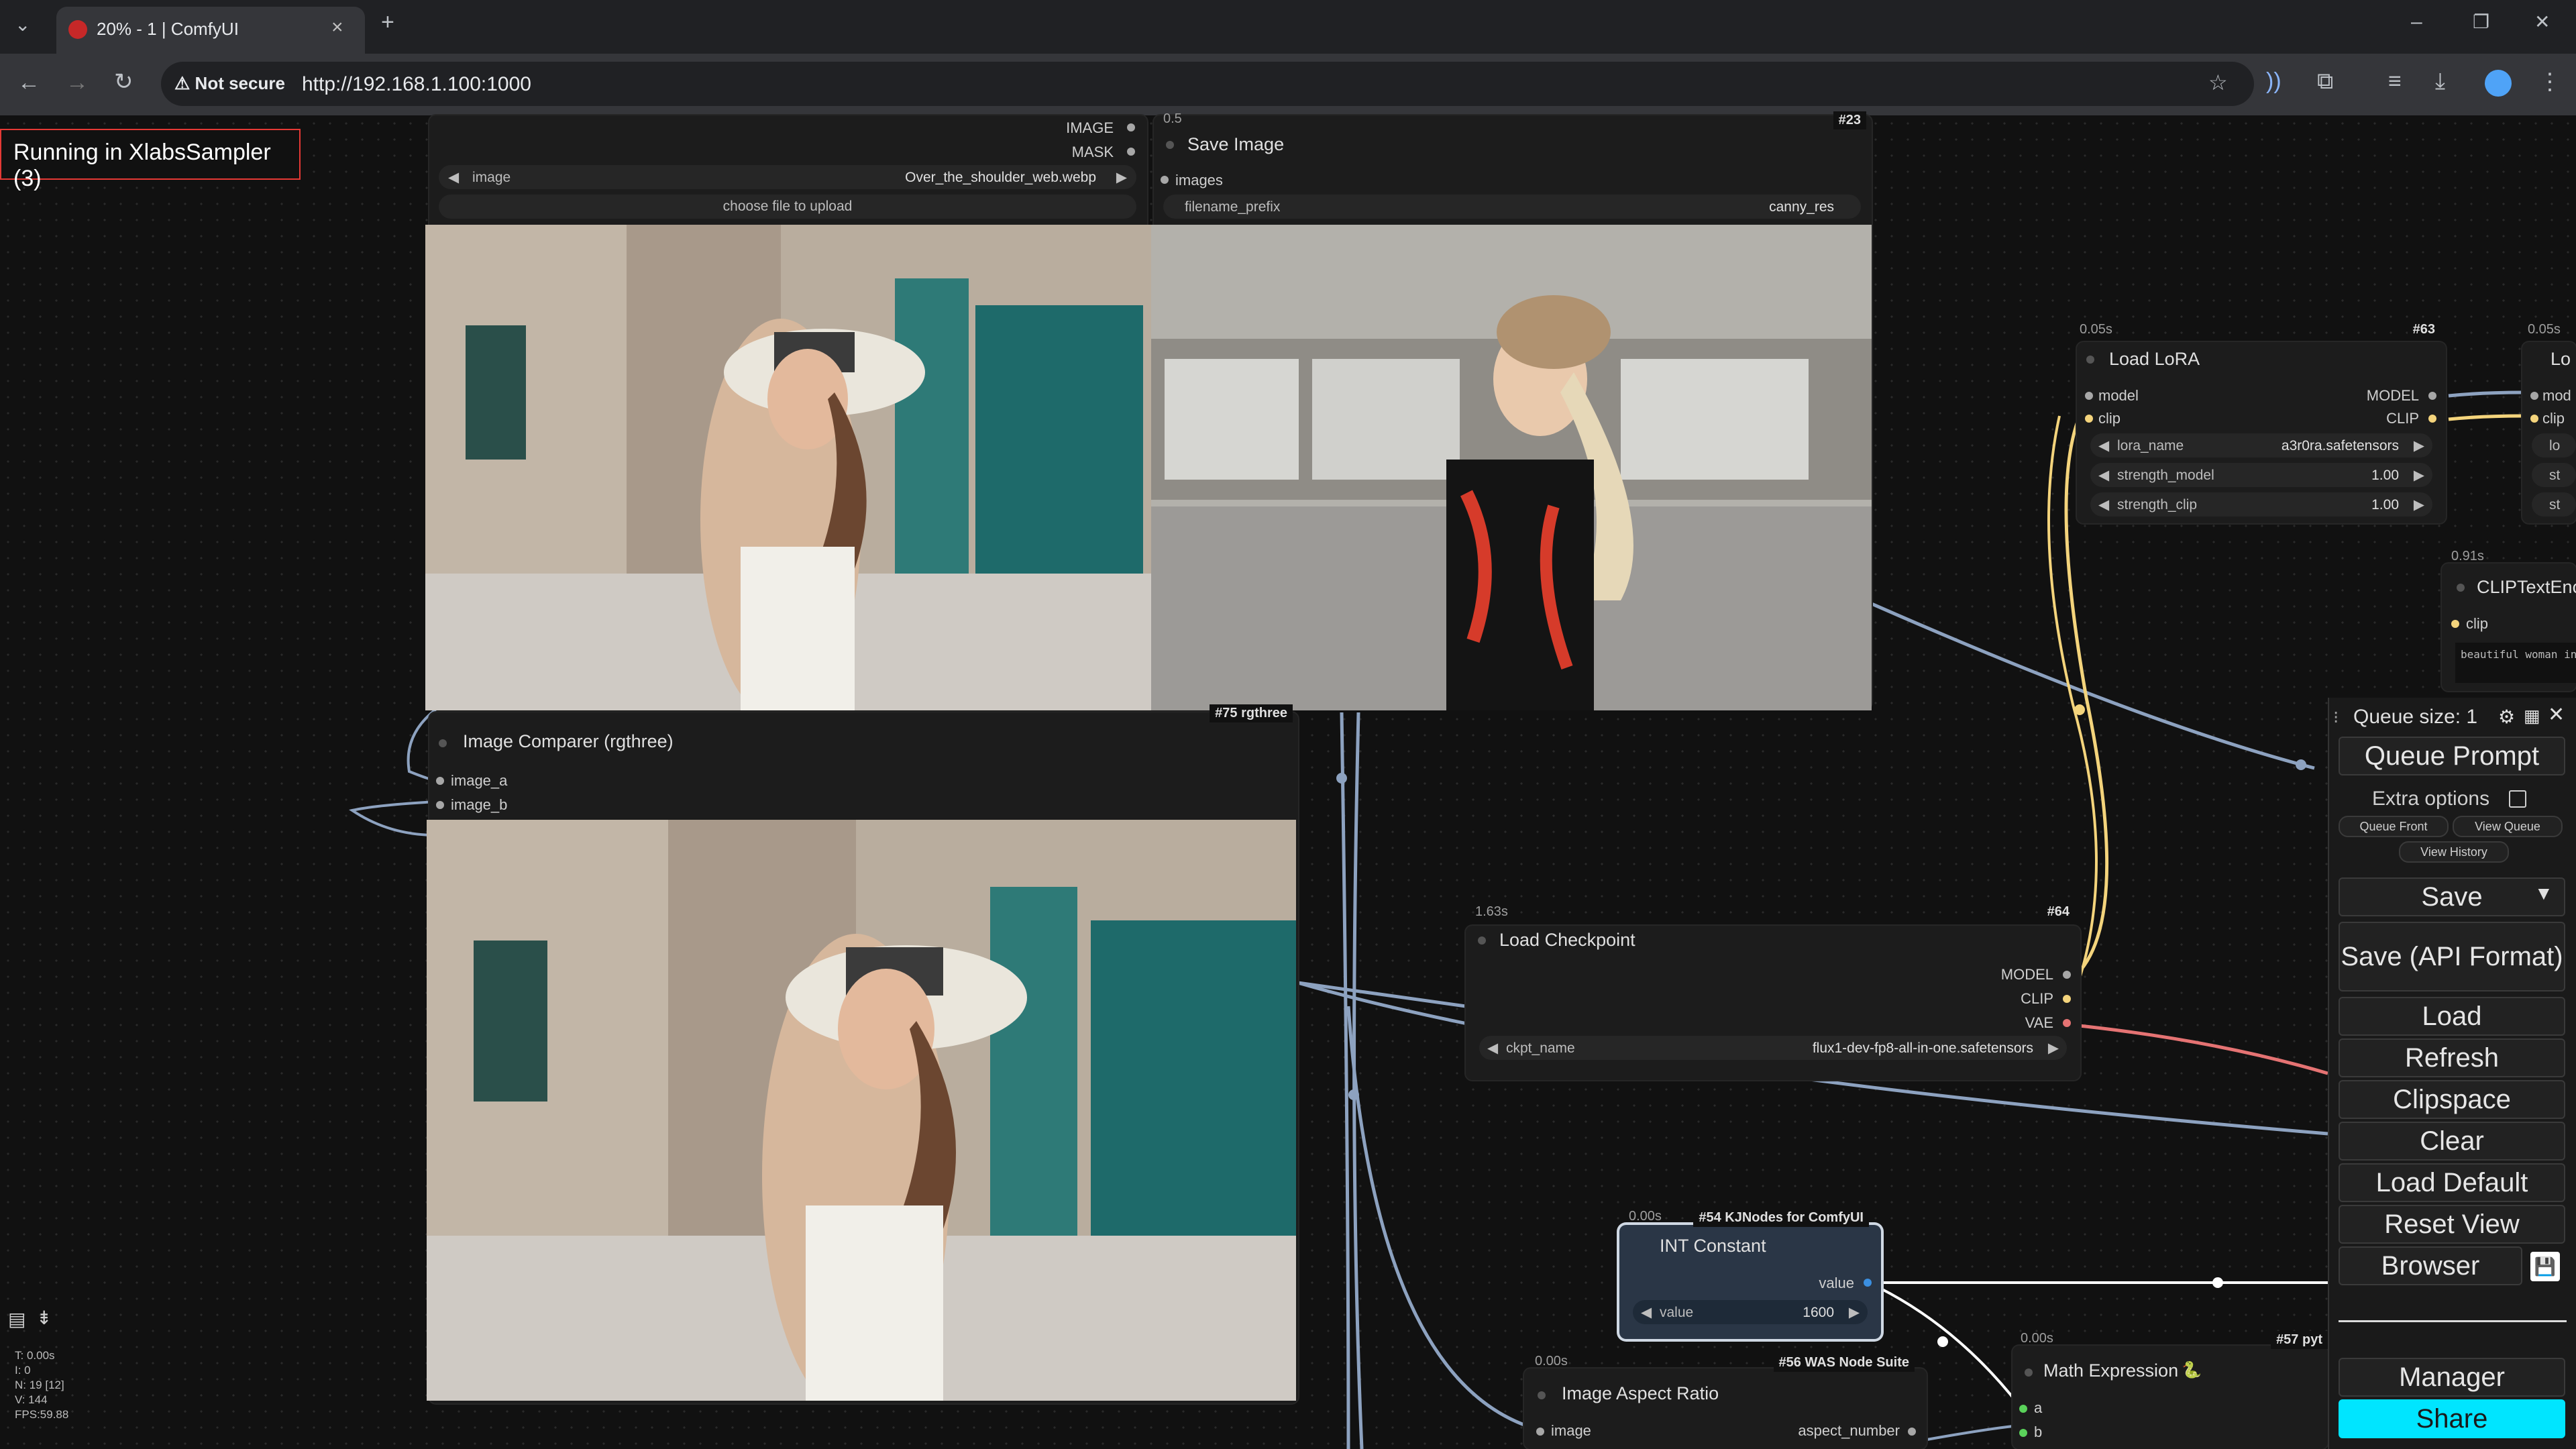 Image resolution: width=2576 pixels, height=1449 pixels. I want to click on widget-label: filename_prefix, so click(1233, 207).